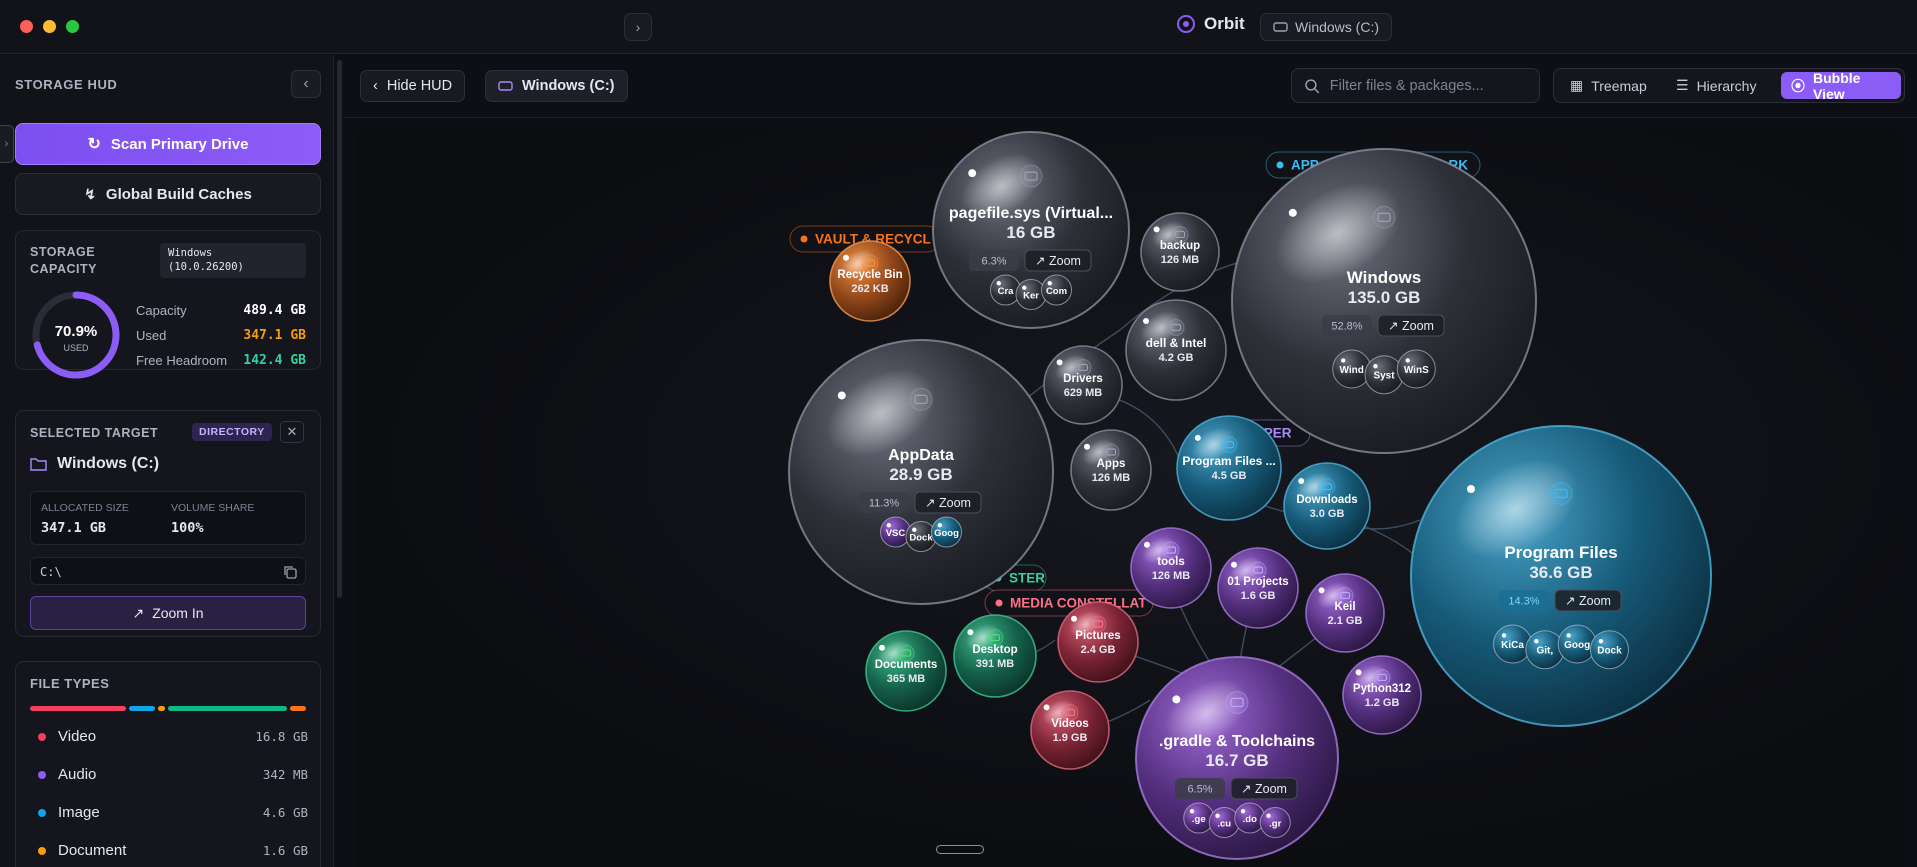 The height and width of the screenshot is (867, 1917). What do you see at coordinates (49, 26) in the screenshot?
I see `minimize-window-button` at bounding box center [49, 26].